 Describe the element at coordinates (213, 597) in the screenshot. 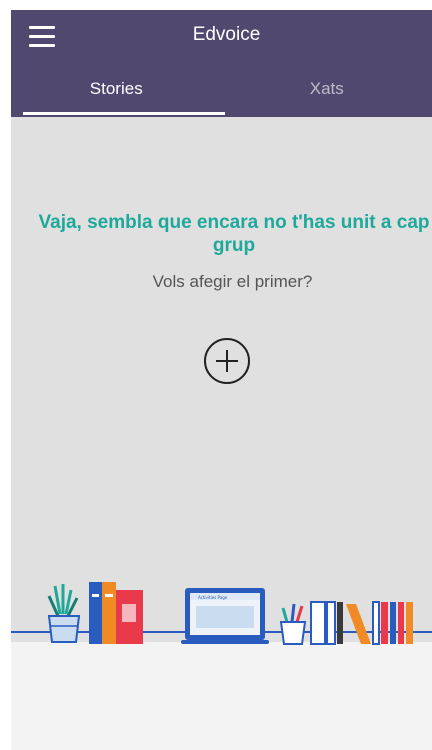

I see `laptop-screen-text: Activities Page` at that location.